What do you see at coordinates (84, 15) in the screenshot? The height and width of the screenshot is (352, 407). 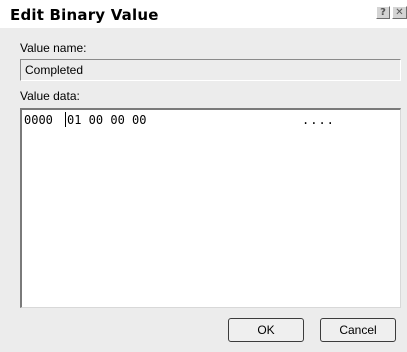 I see `dialog-title: Edit Binary Value` at bounding box center [84, 15].